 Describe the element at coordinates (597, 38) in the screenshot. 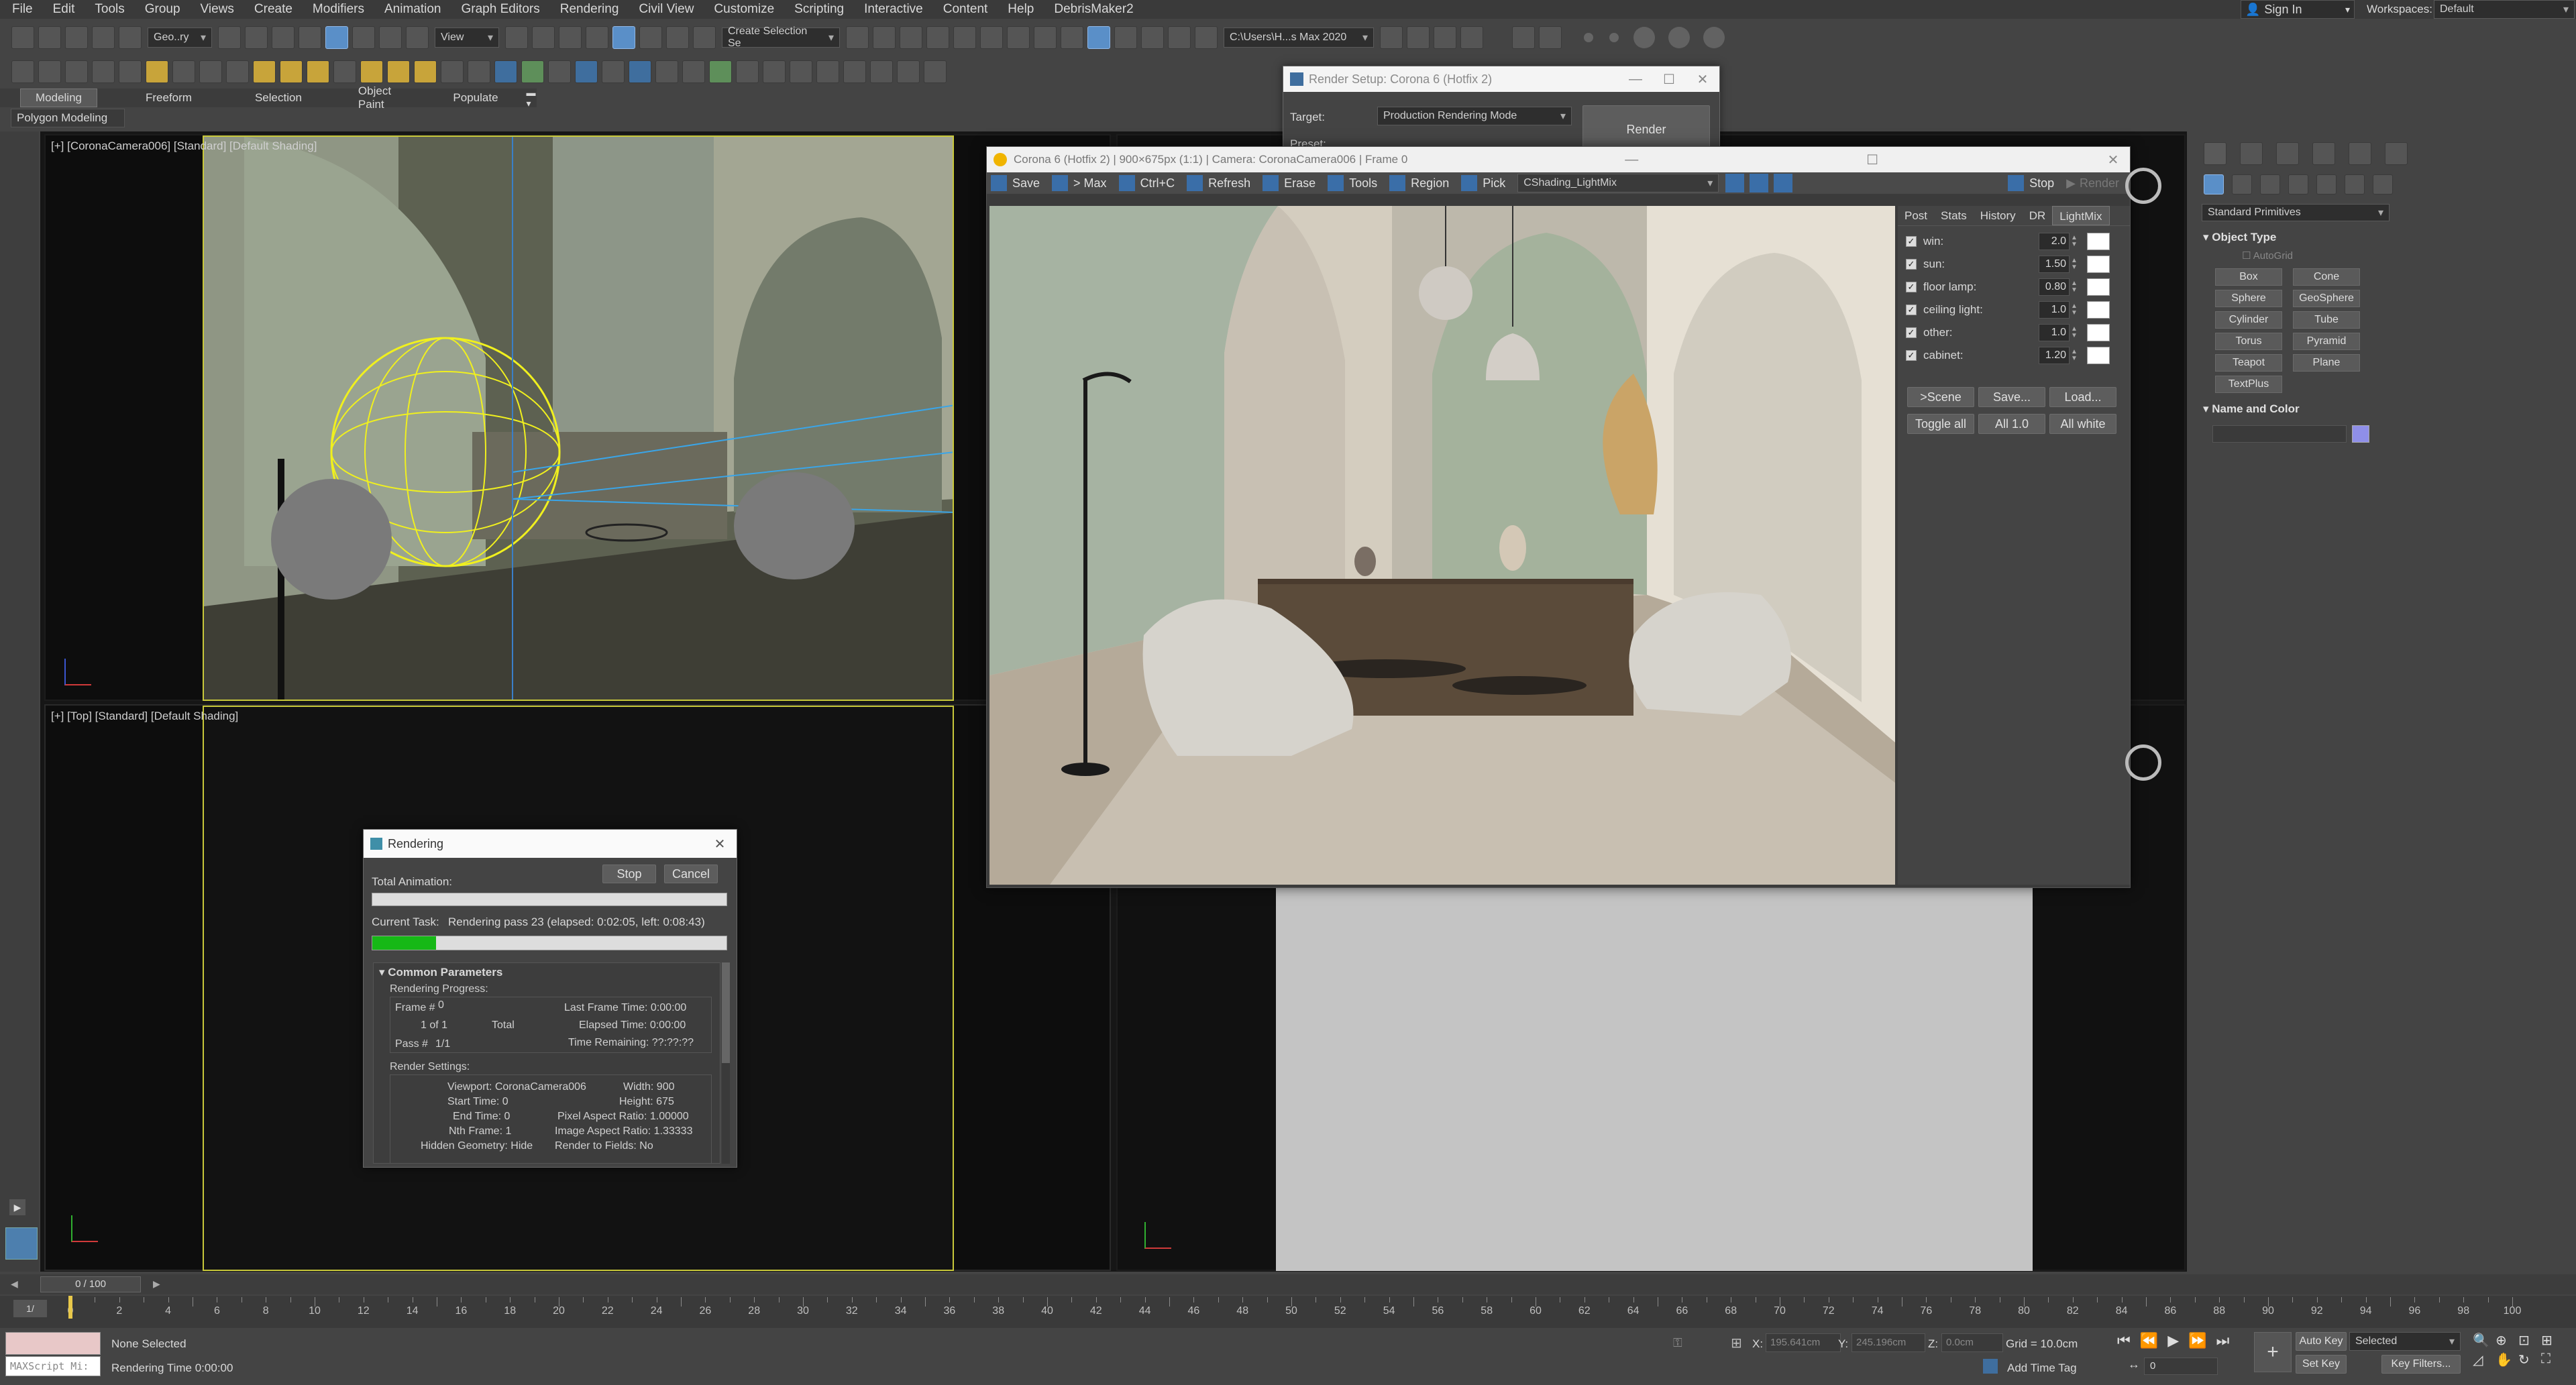

I see `snaps-toggle-icon` at that location.